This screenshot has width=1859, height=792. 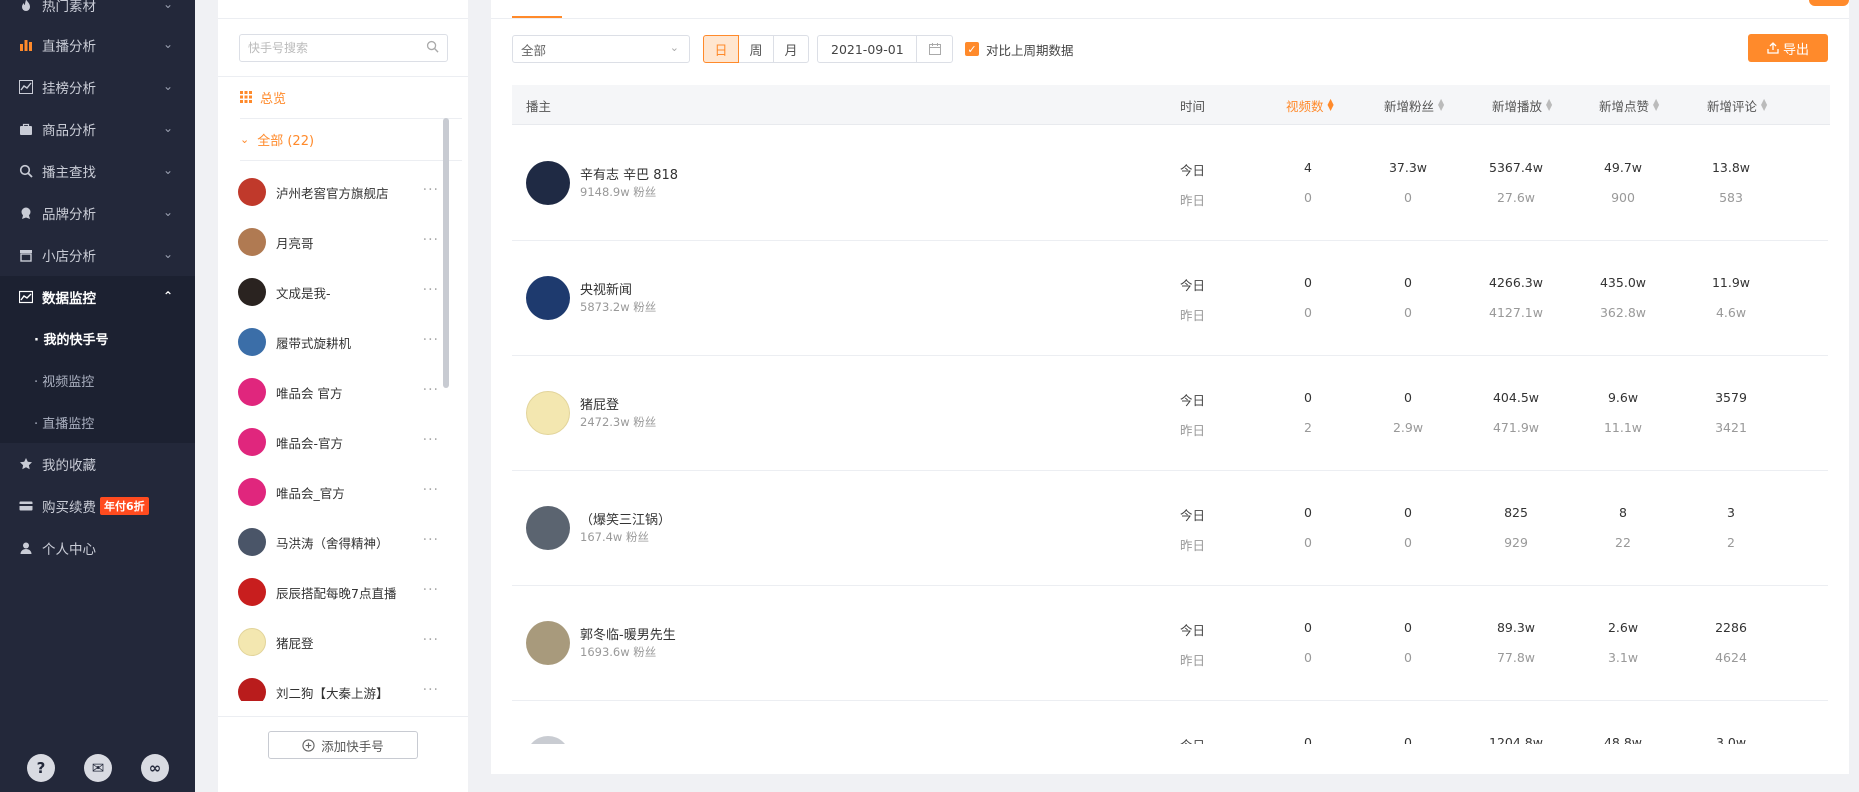 What do you see at coordinates (1019, 49) in the screenshot?
I see `compare-checkbox: ✓ 对比上周期数据` at bounding box center [1019, 49].